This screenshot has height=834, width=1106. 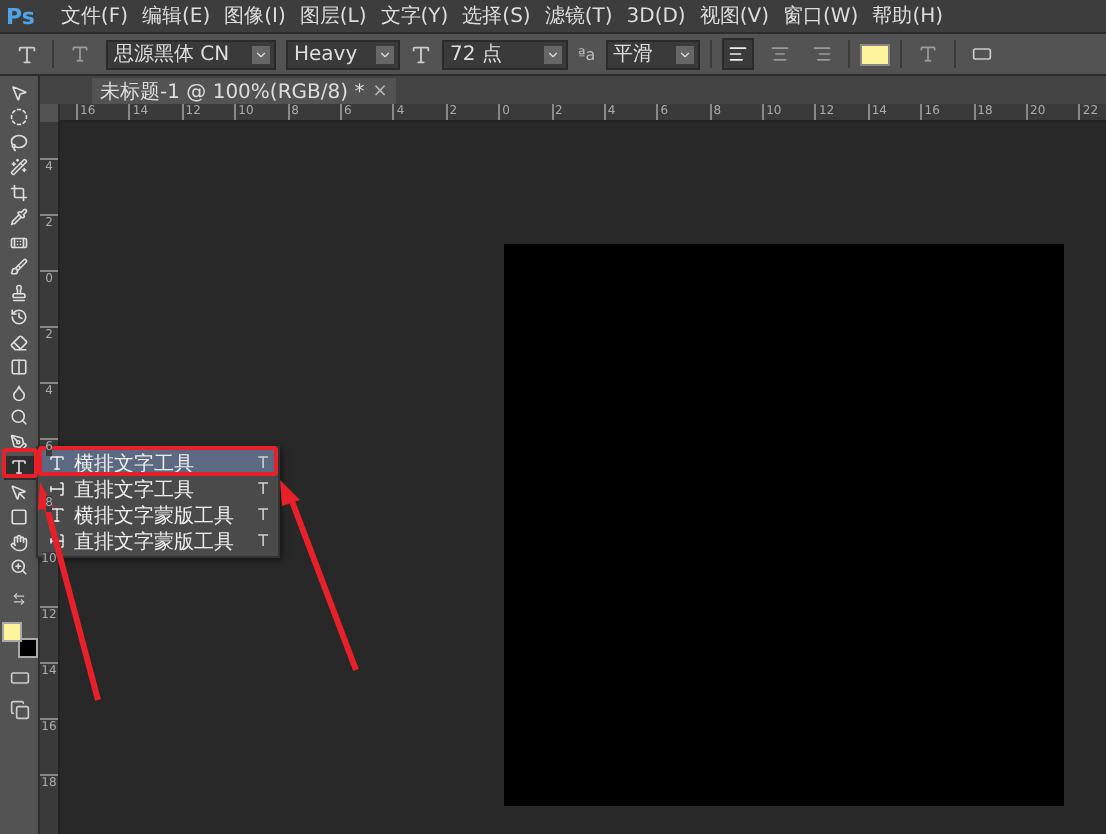 What do you see at coordinates (57, 541) in the screenshot?
I see `vertical-type-mask-icon` at bounding box center [57, 541].